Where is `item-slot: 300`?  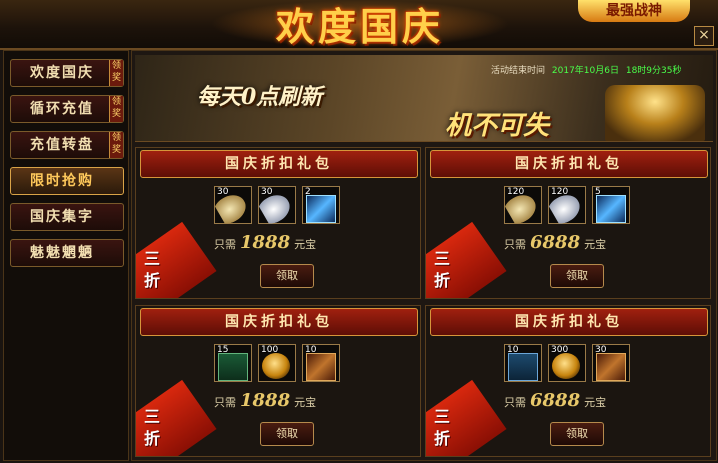
item-slot: 300 is located at coordinates (567, 363).